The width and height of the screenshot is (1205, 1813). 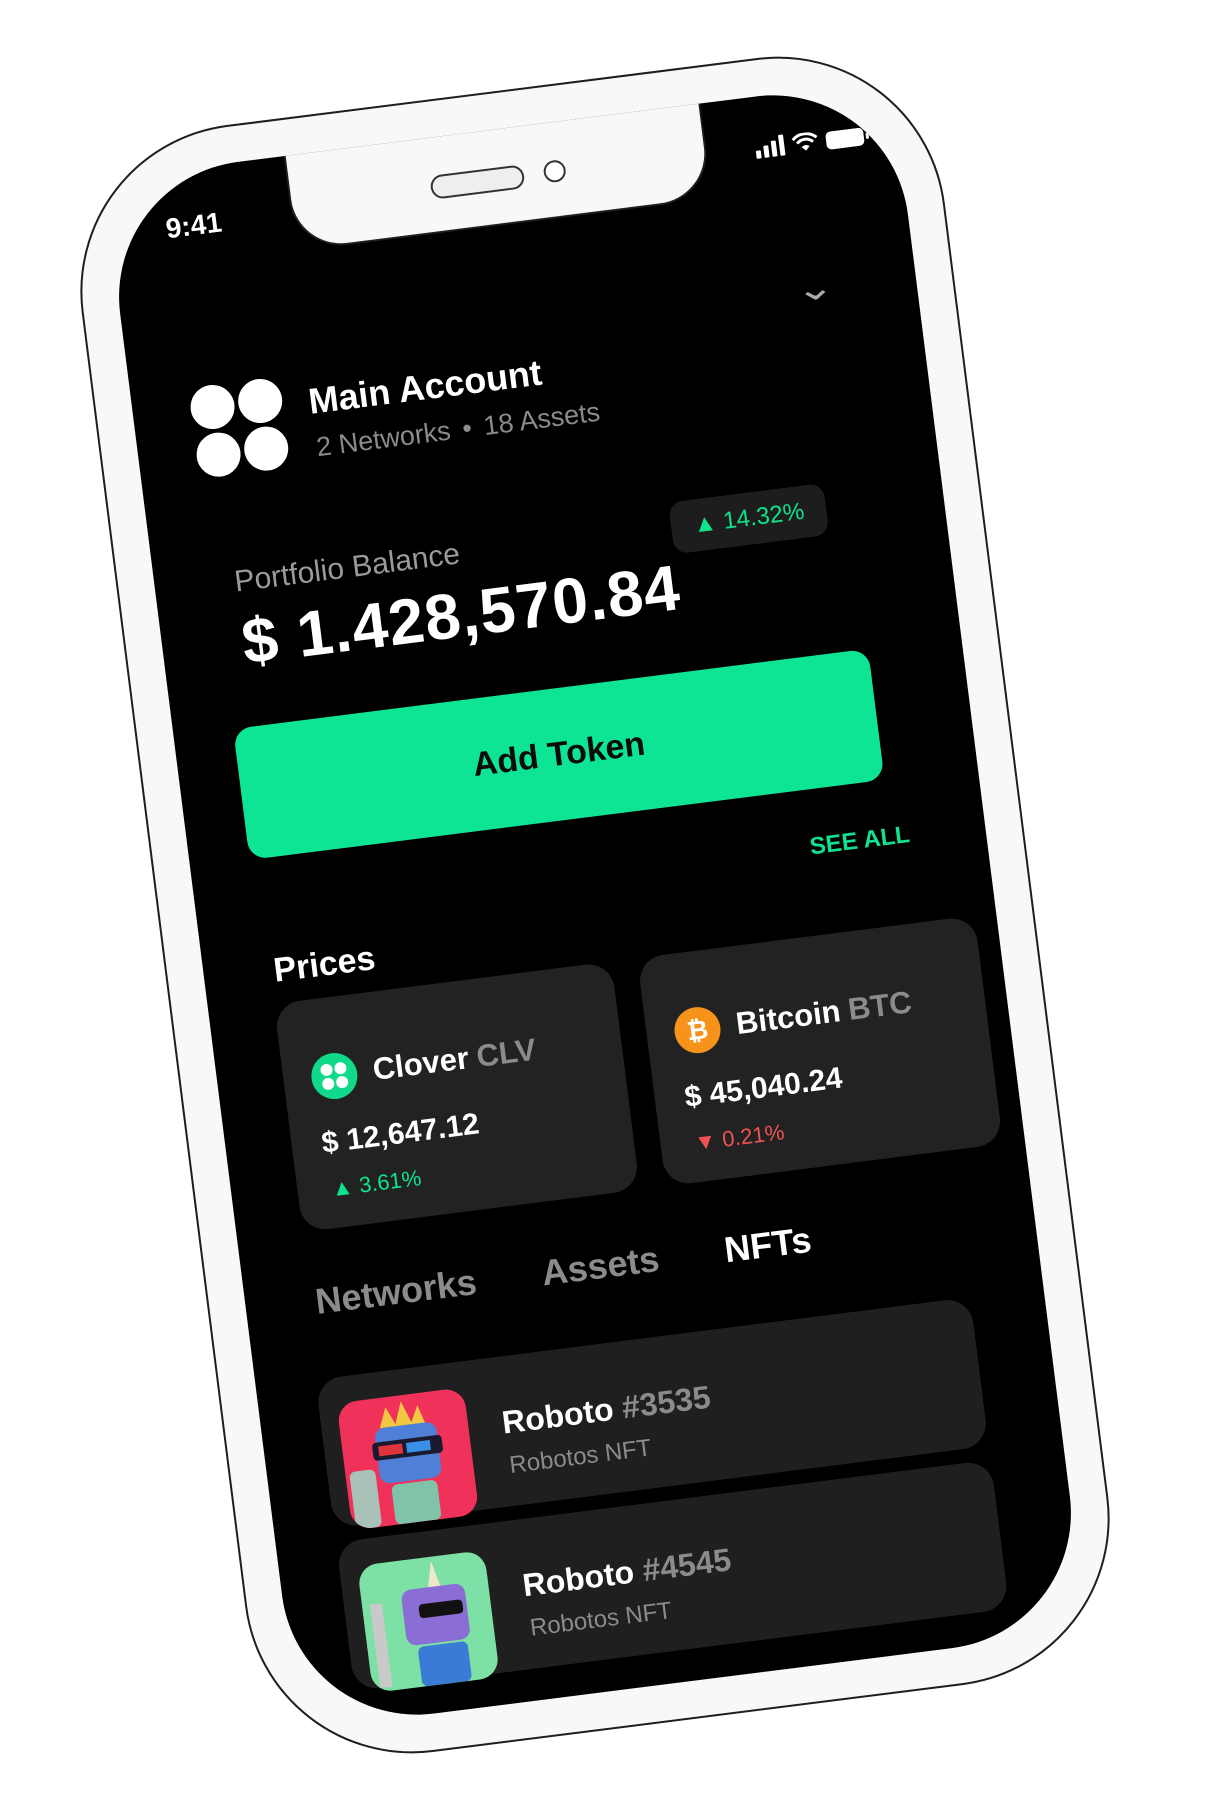 I want to click on camera-icon, so click(x=555, y=171).